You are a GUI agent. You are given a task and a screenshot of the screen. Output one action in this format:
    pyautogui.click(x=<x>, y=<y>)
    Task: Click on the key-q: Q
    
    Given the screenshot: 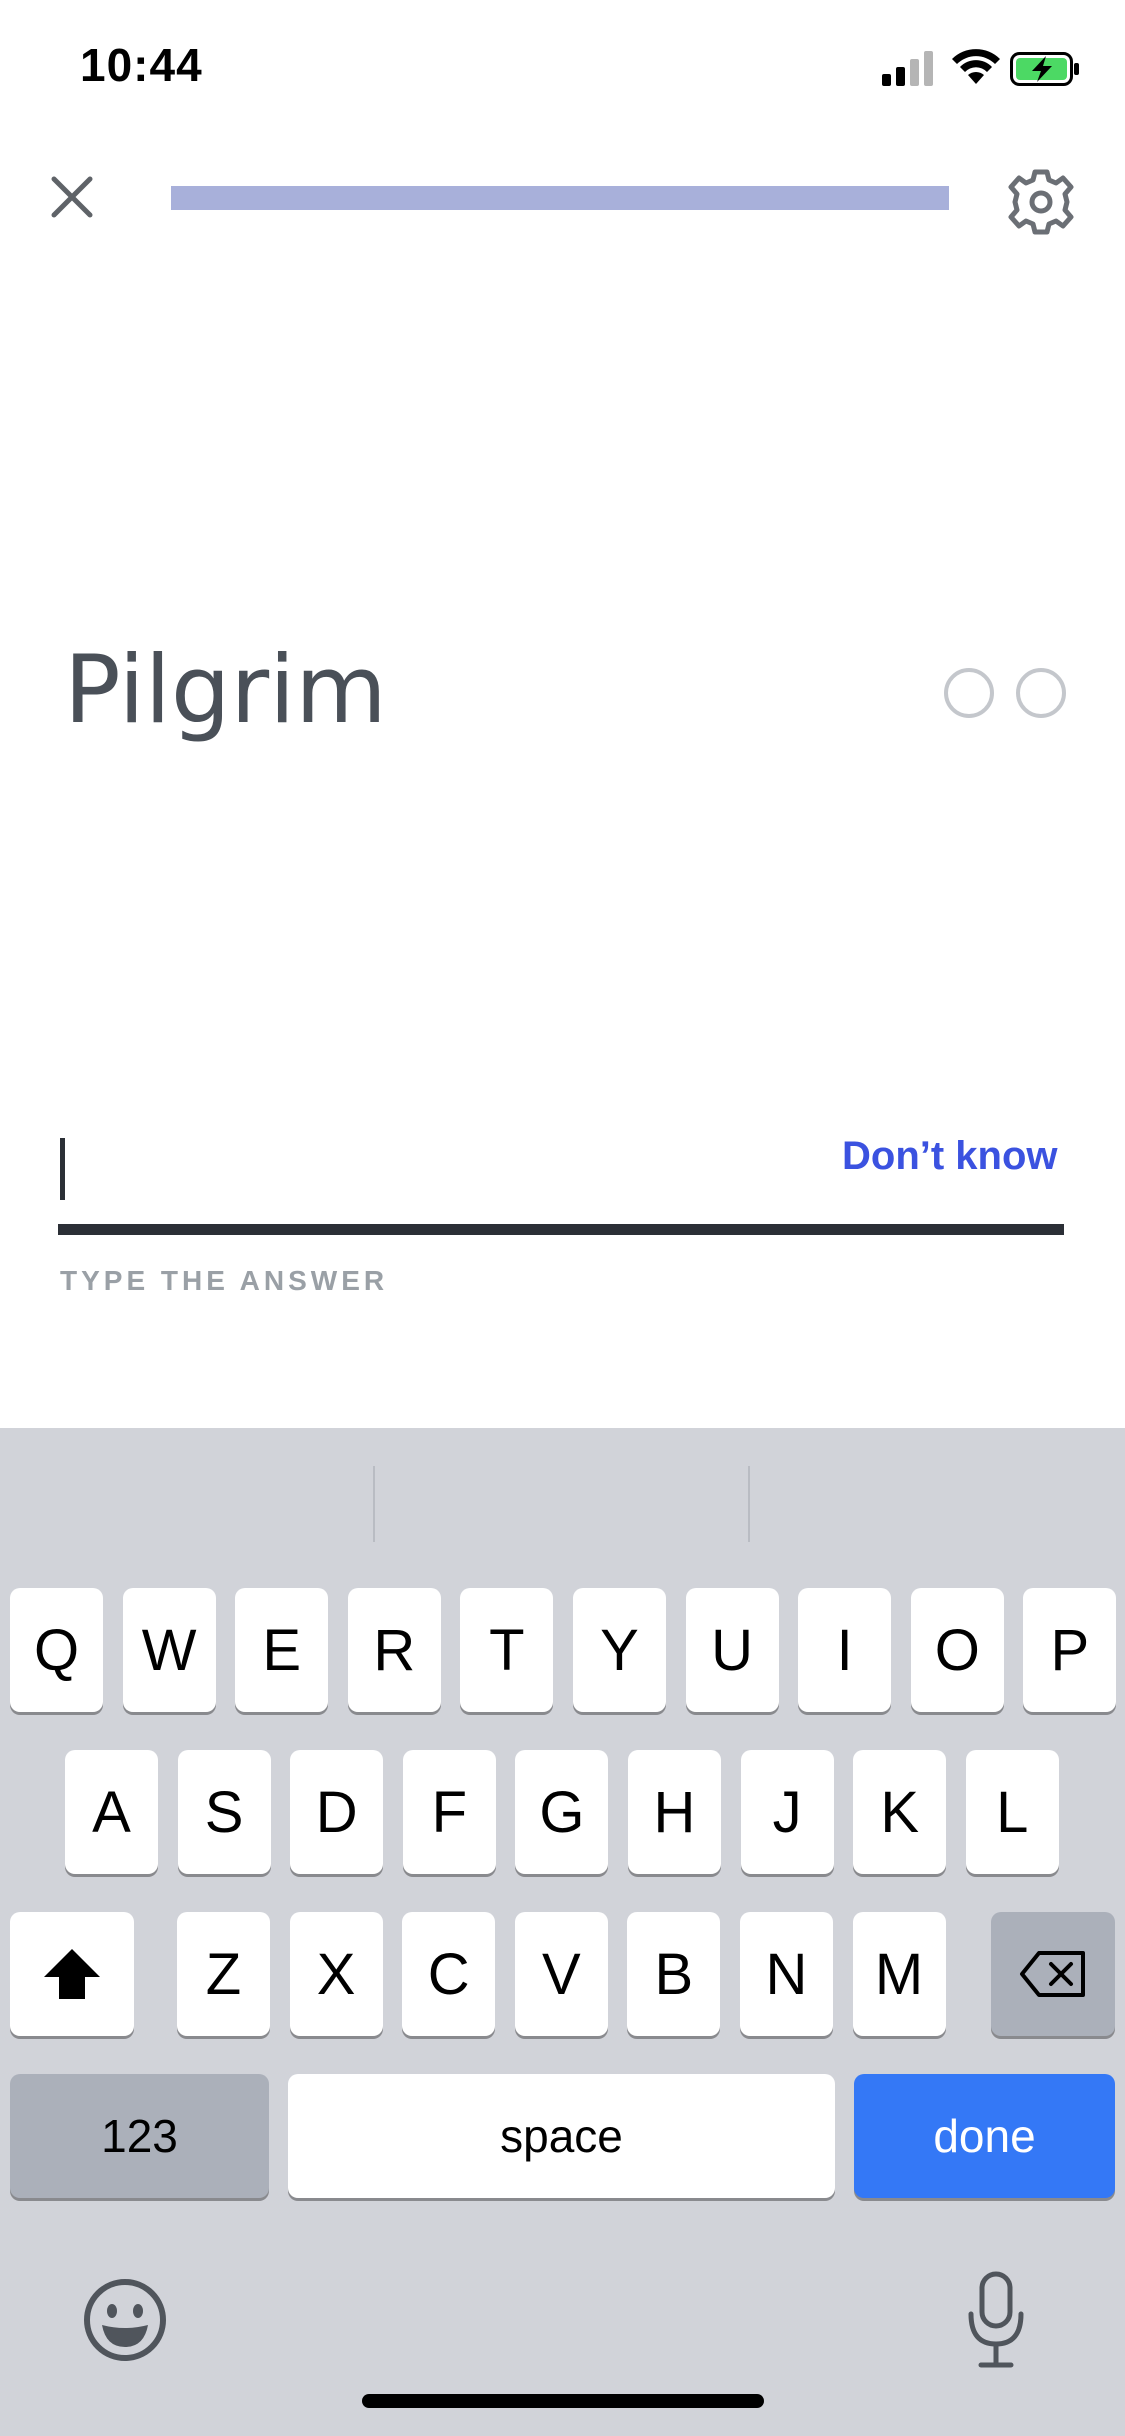 What is the action you would take?
    pyautogui.click(x=56, y=1650)
    